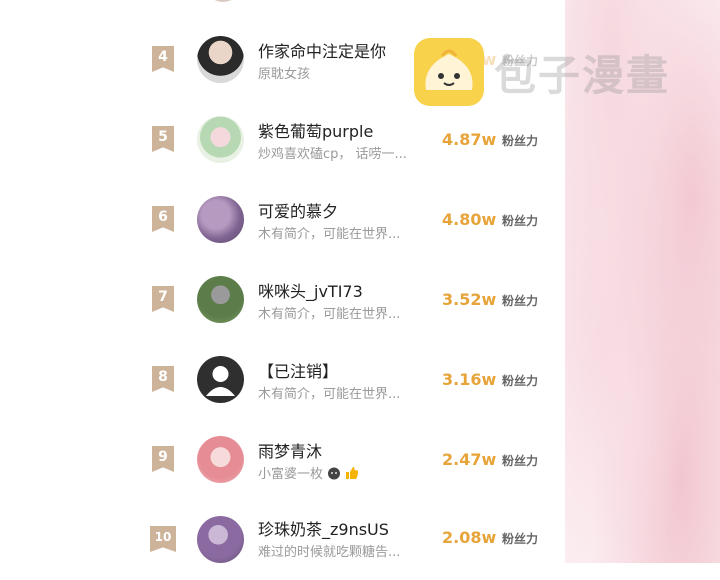 The height and width of the screenshot is (580, 720). I want to click on fans-count: 4.80w, so click(469, 219).